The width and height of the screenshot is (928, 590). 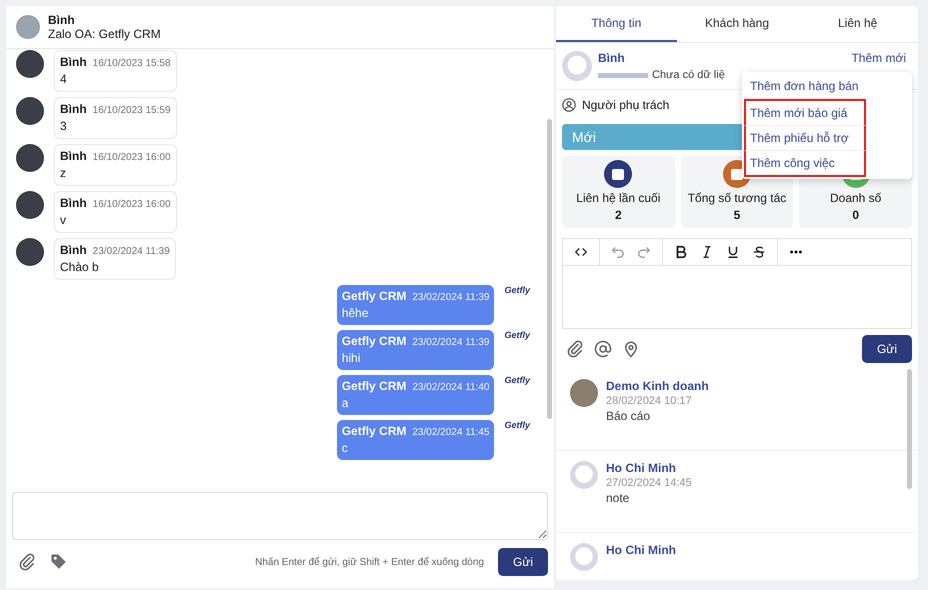 I want to click on at-sign-icon, so click(x=603, y=349).